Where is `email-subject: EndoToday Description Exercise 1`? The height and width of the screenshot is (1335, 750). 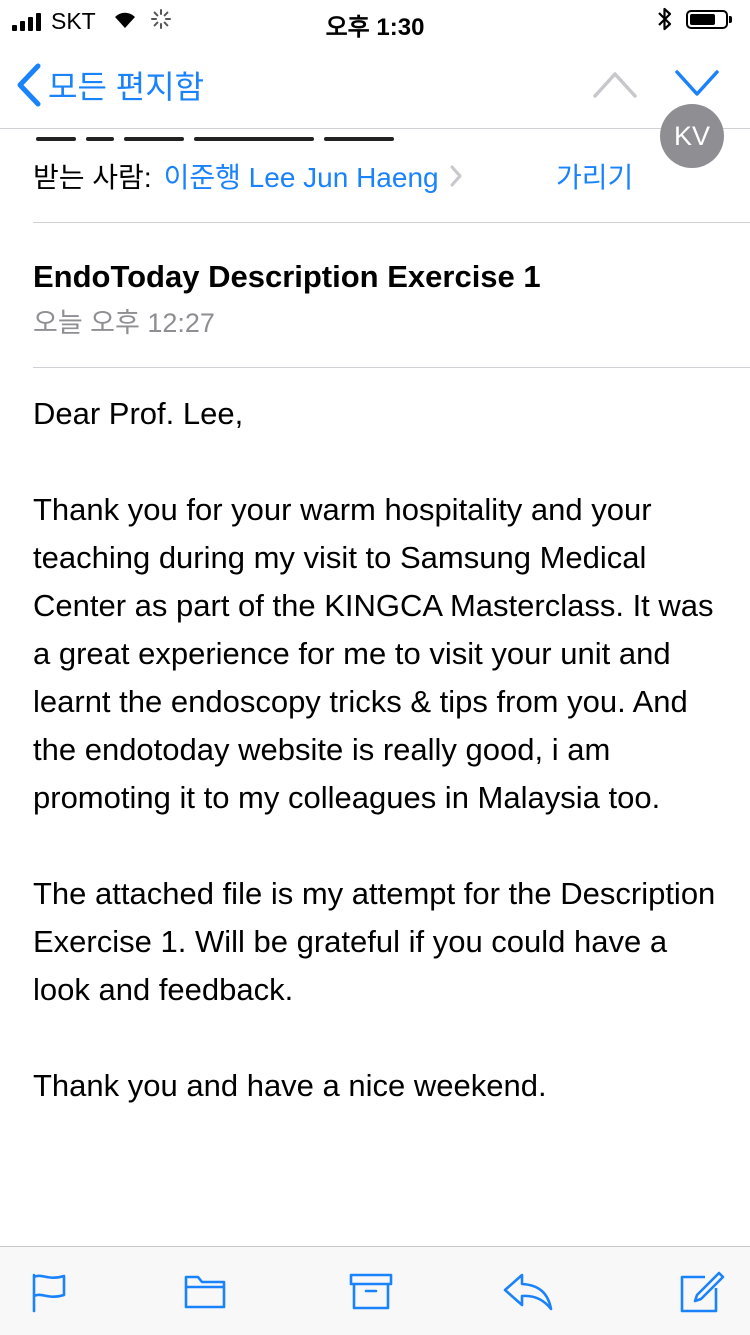
email-subject: EndoToday Description Exercise 1 is located at coordinates (287, 276).